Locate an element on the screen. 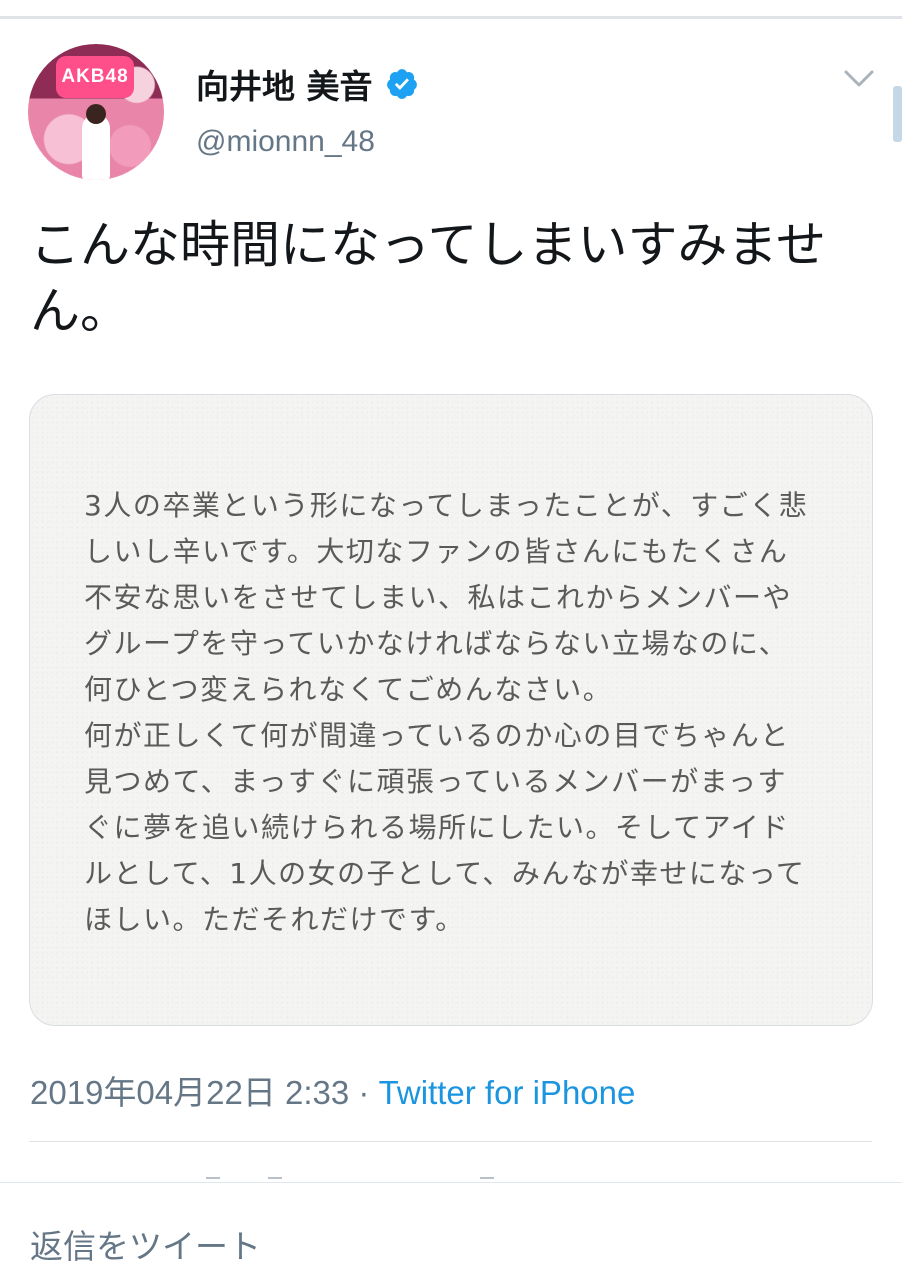  tweet-meta: 2019年04月22日 2:33 · Twitter for iPhone is located at coordinates (332, 1090).